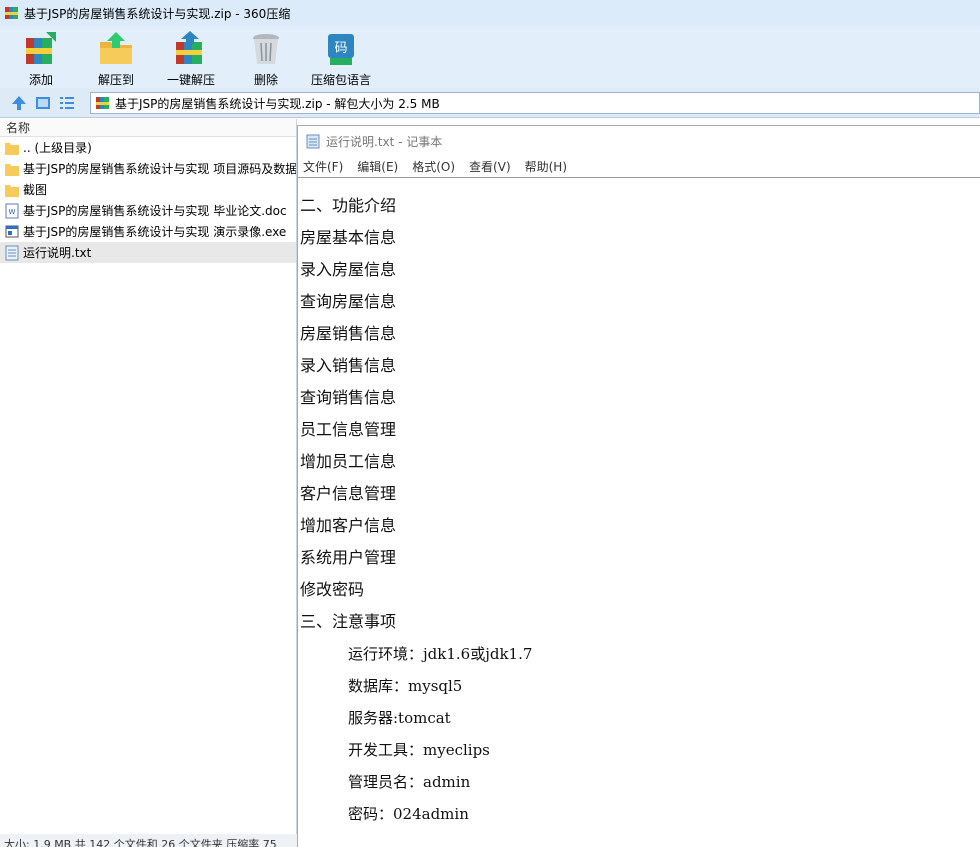  What do you see at coordinates (490, 13) in the screenshot?
I see `title-bar: 基于JSP的房屋销售系统设计与实现.zip - 360压缩` at bounding box center [490, 13].